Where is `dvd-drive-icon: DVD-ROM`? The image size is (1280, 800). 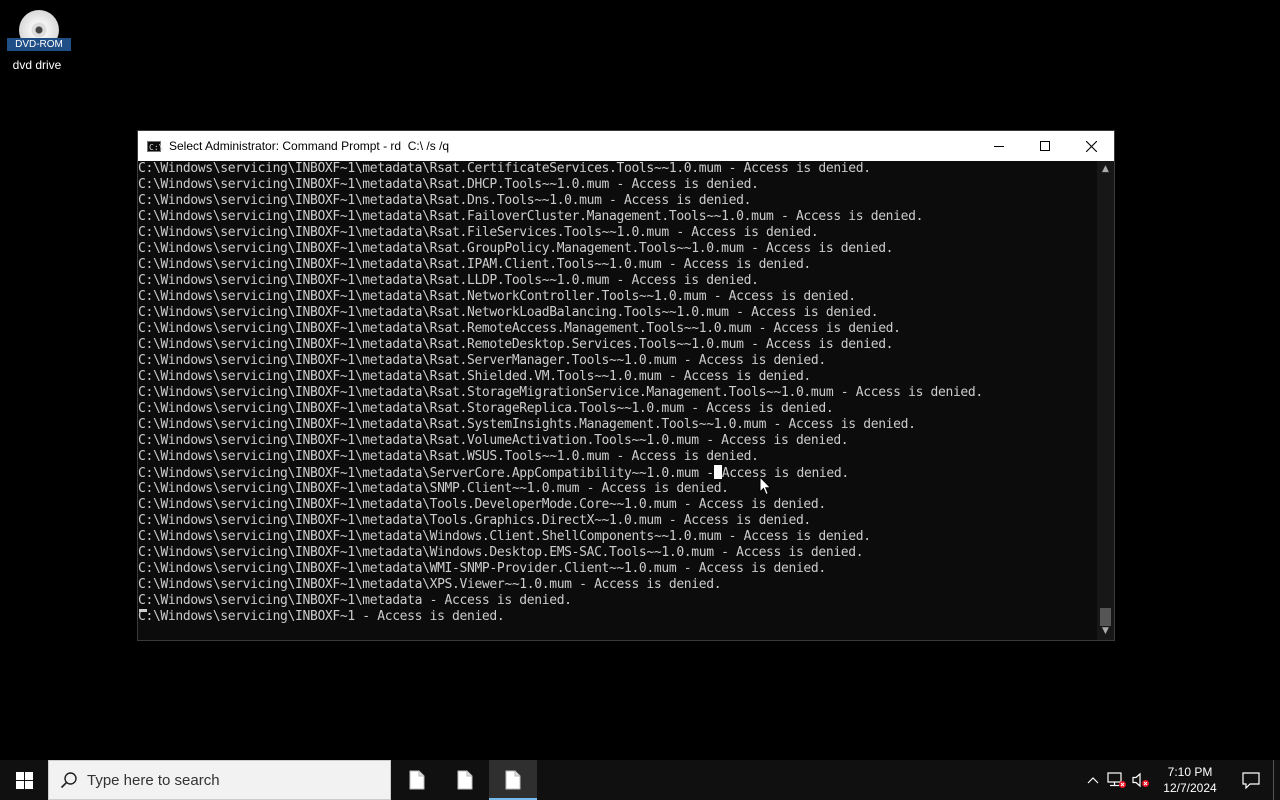 dvd-drive-icon: DVD-ROM is located at coordinates (39, 29).